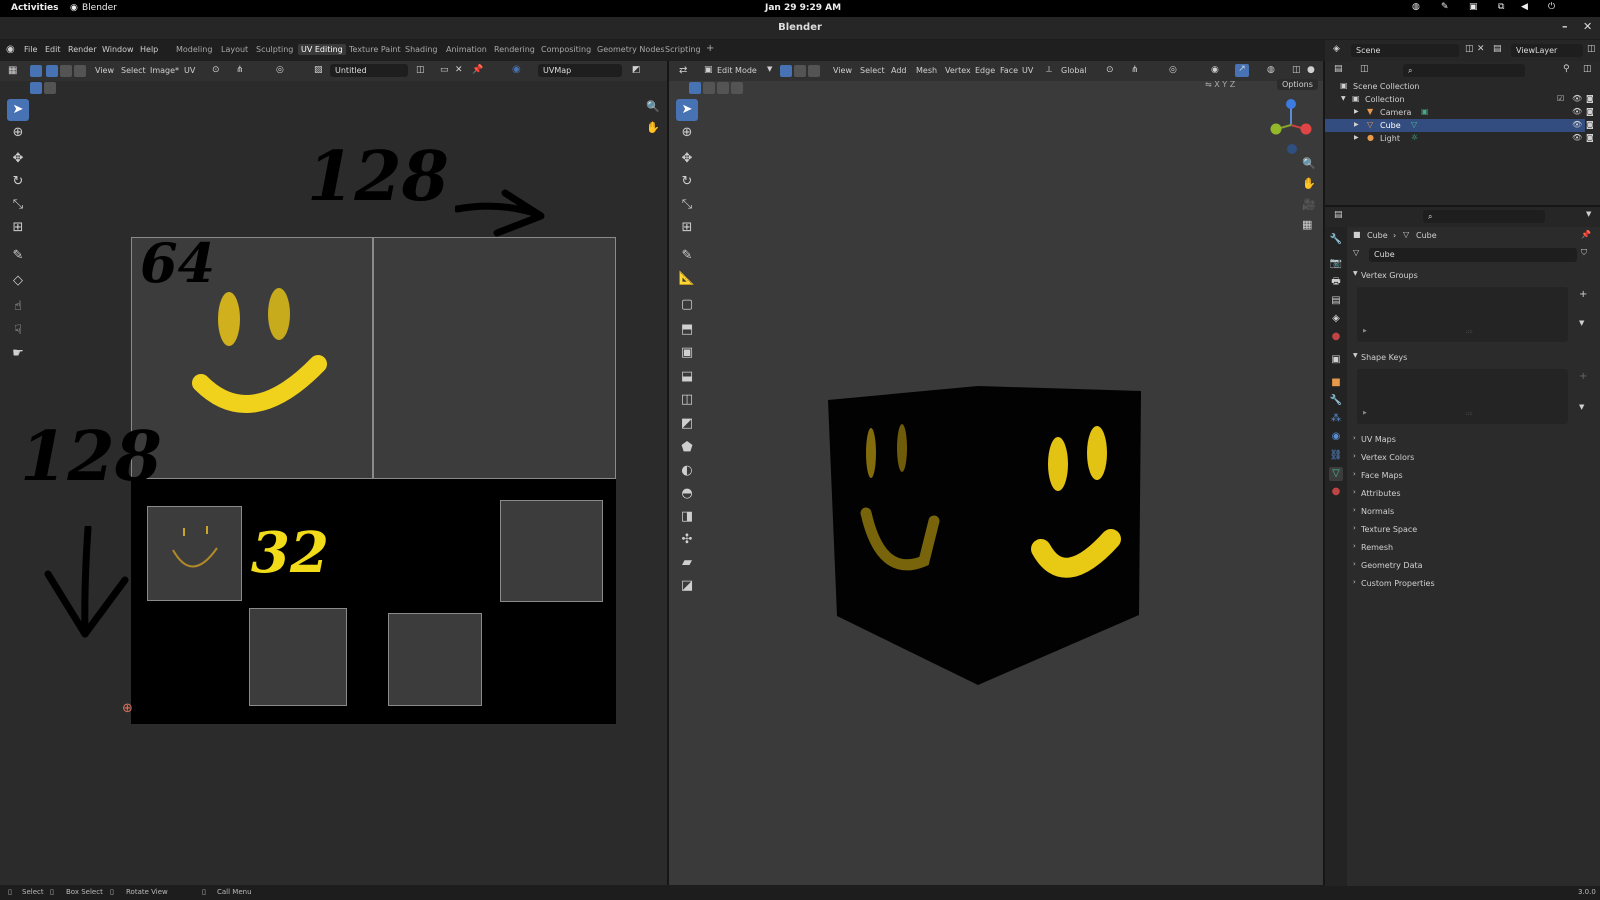  What do you see at coordinates (280, 70) in the screenshot?
I see `proportional-edit-icon: ◎` at bounding box center [280, 70].